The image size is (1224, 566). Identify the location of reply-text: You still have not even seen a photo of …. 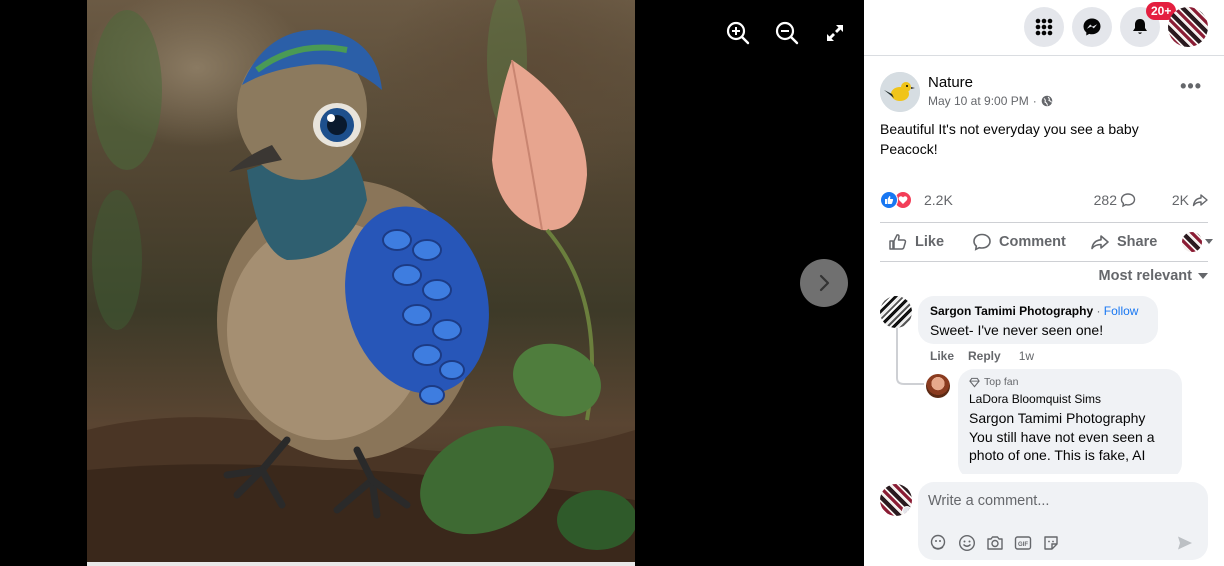
(1062, 446).